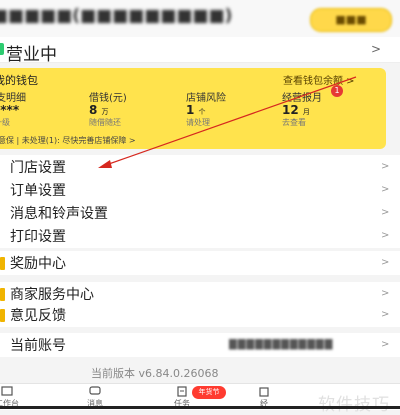 The height and width of the screenshot is (415, 400). Describe the element at coordinates (182, 391) in the screenshot. I see `task-icon` at that location.